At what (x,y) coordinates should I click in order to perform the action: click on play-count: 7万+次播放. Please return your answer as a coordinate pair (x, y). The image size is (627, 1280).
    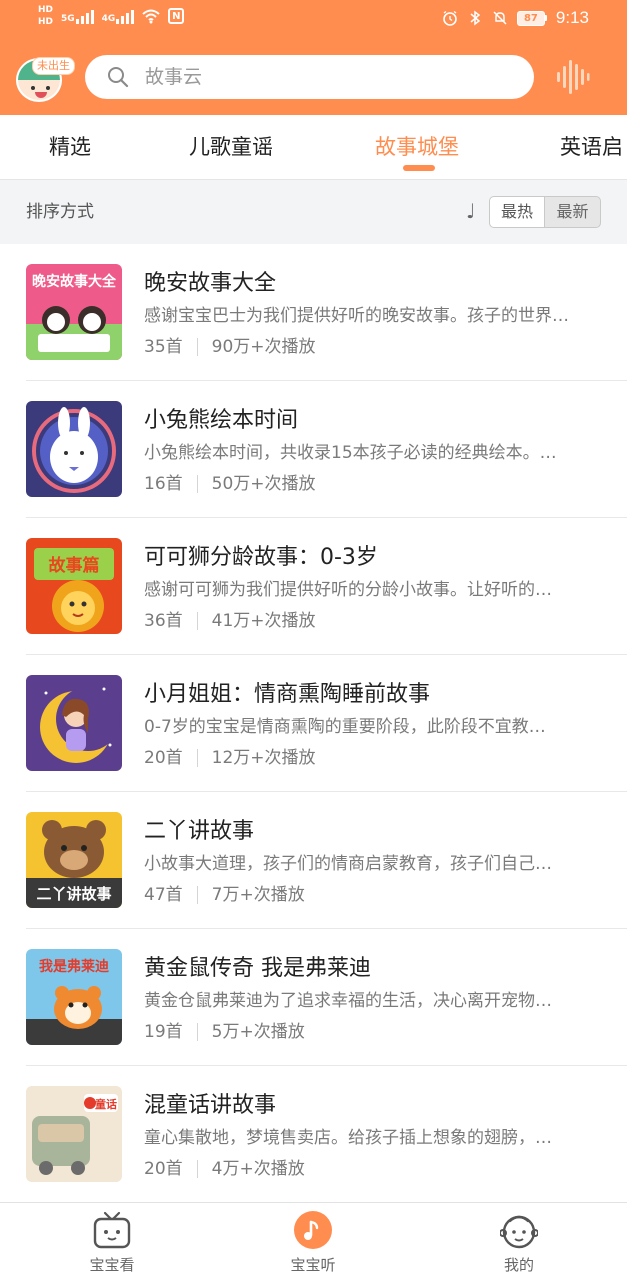
    Looking at the image, I should click on (258, 895).